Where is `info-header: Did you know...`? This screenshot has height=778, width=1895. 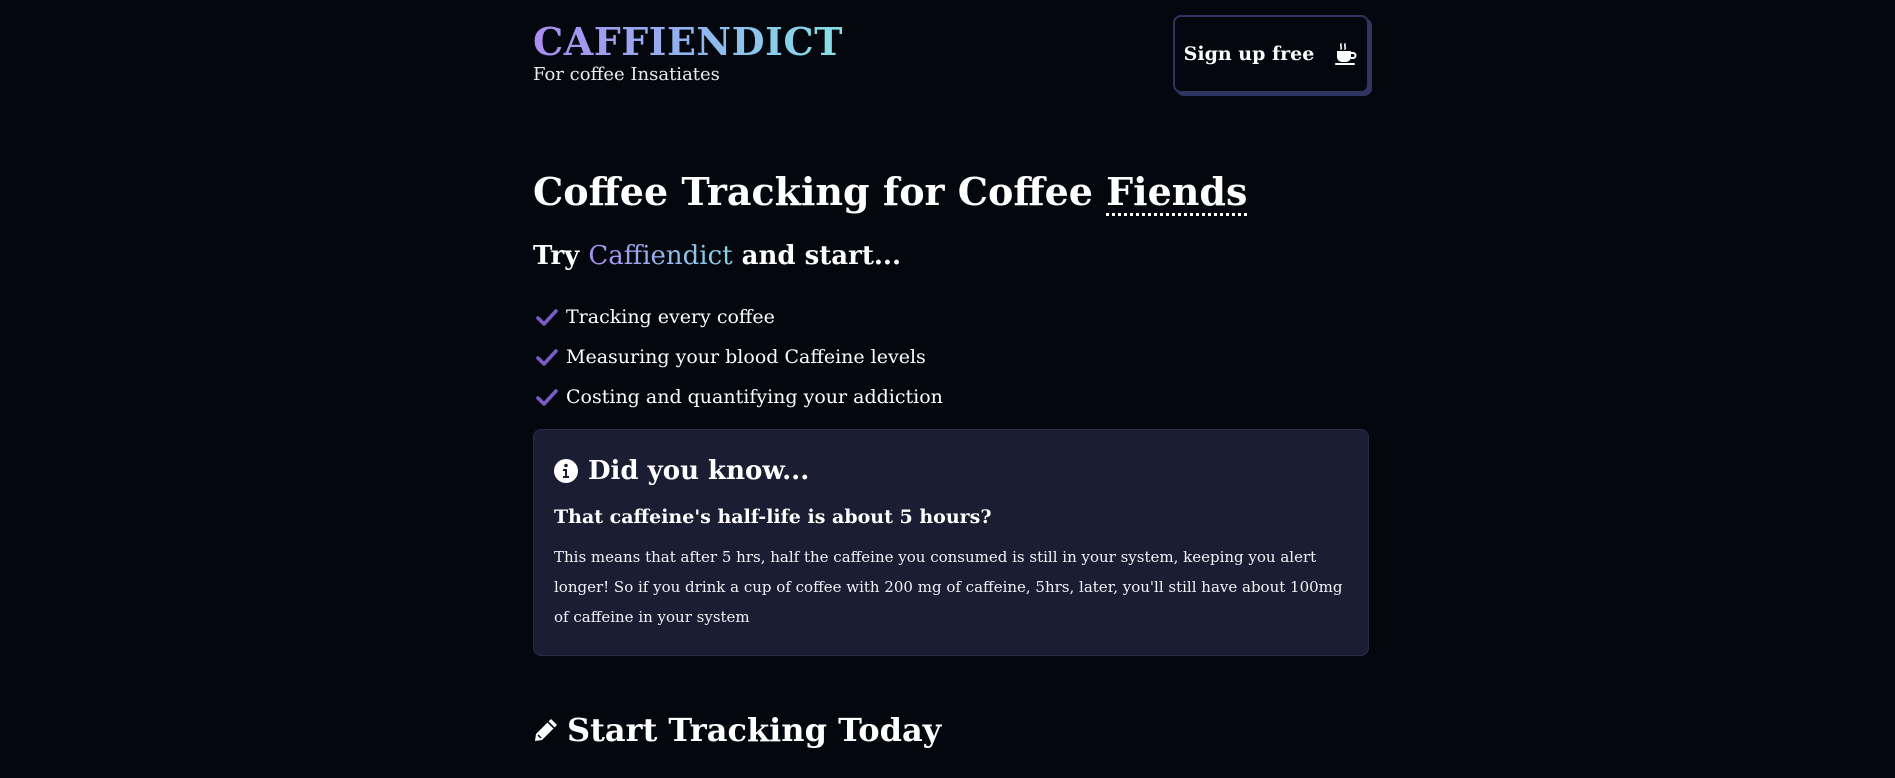
info-header: Did you know... is located at coordinates (951, 471).